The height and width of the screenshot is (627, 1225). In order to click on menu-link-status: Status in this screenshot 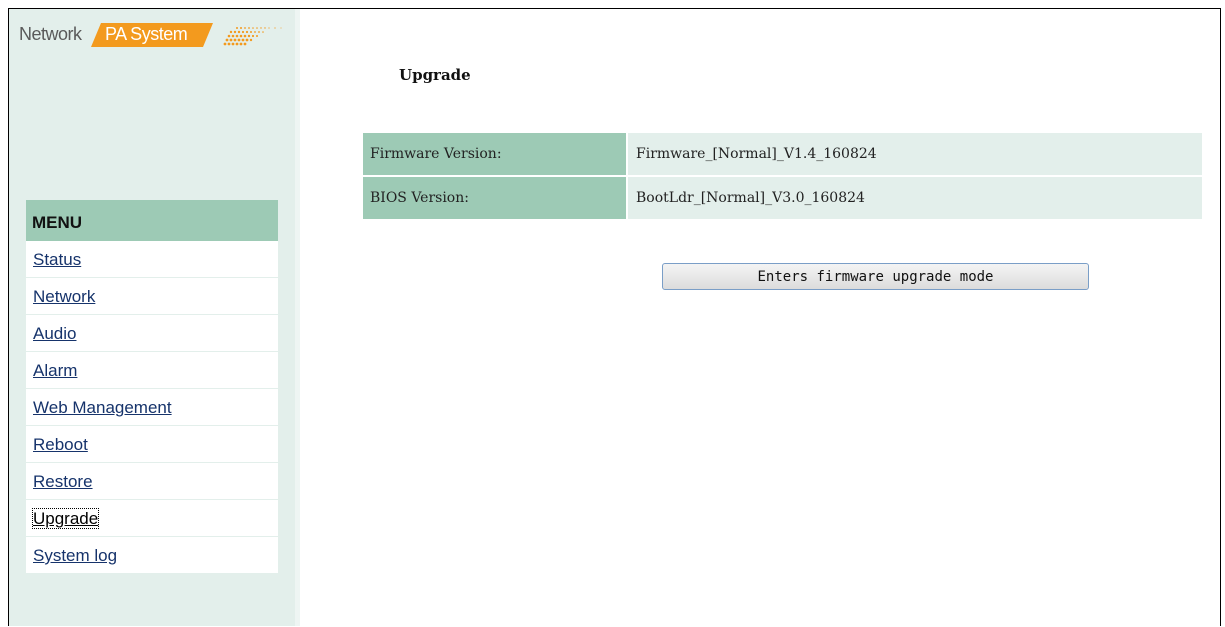, I will do `click(57, 259)`.